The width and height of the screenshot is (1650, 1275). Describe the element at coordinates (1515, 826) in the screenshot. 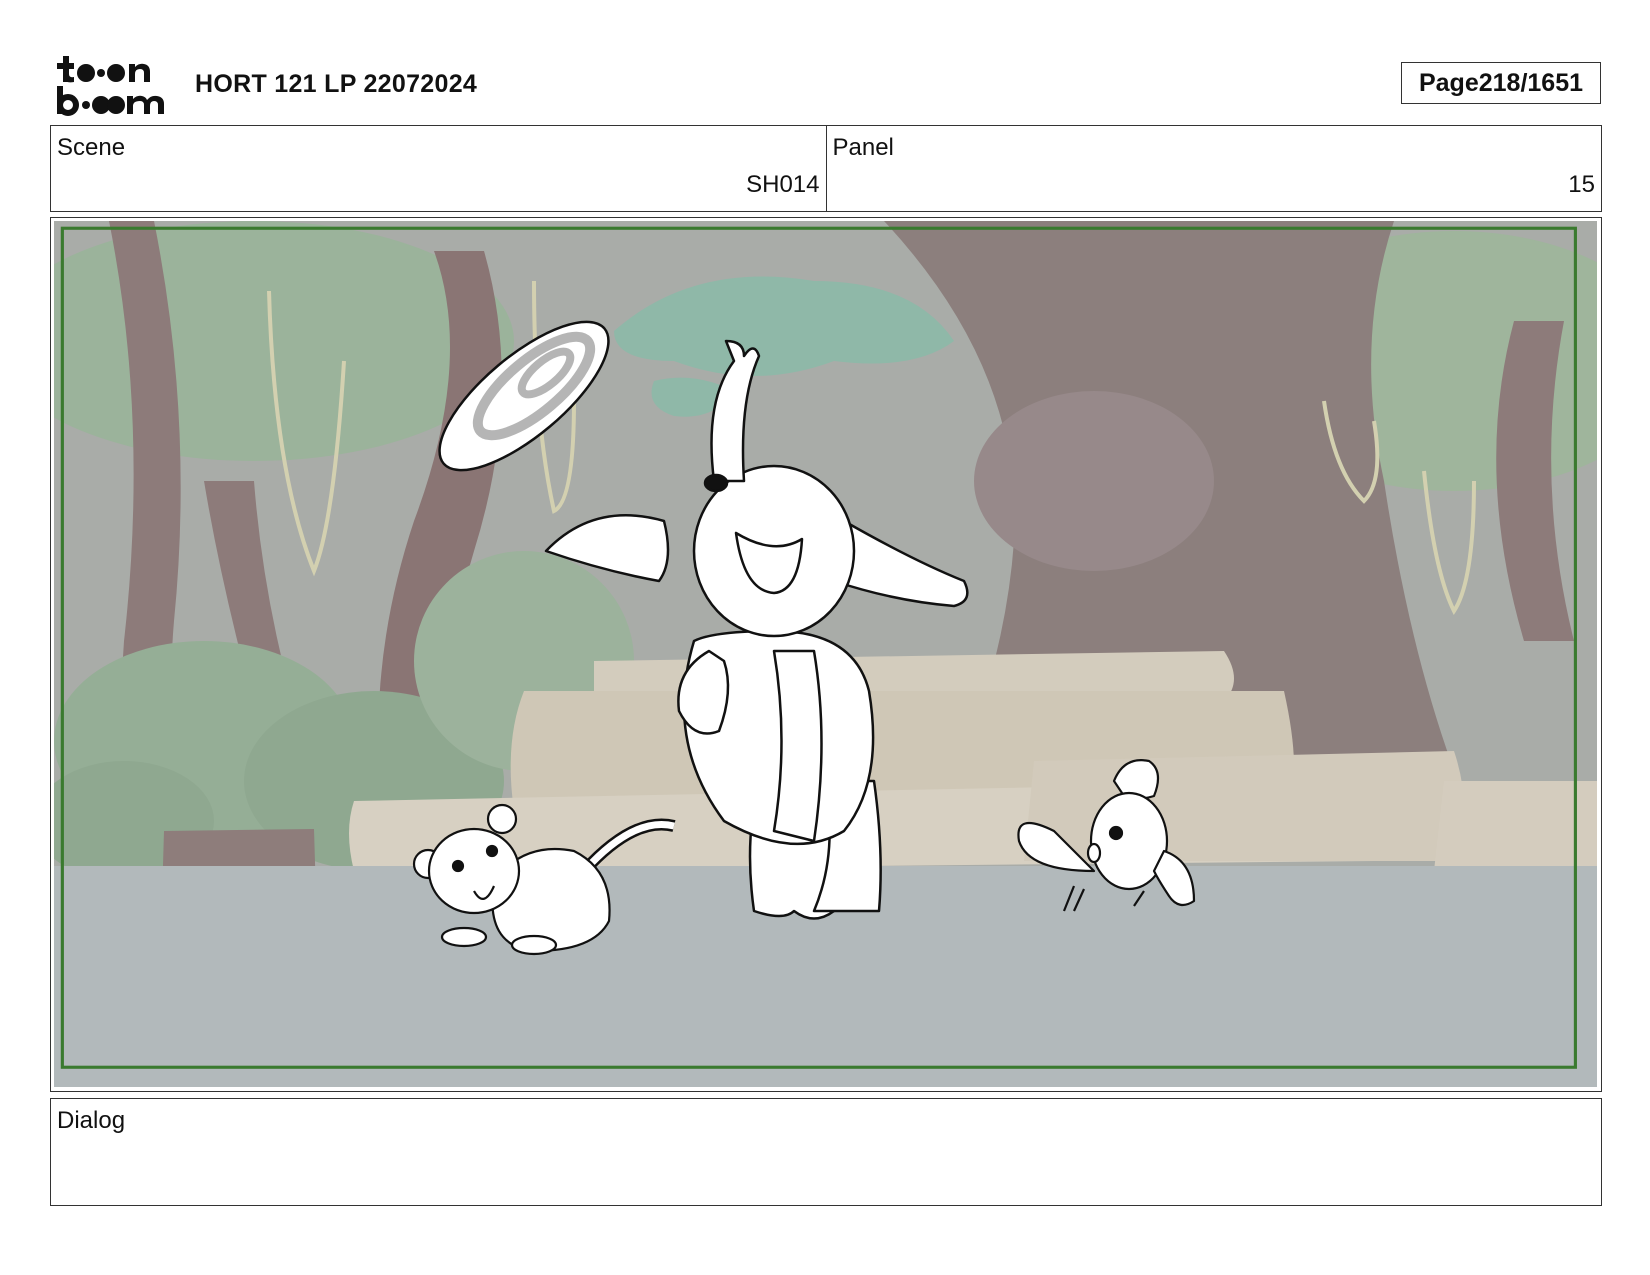

I see `rock-far-right` at that location.